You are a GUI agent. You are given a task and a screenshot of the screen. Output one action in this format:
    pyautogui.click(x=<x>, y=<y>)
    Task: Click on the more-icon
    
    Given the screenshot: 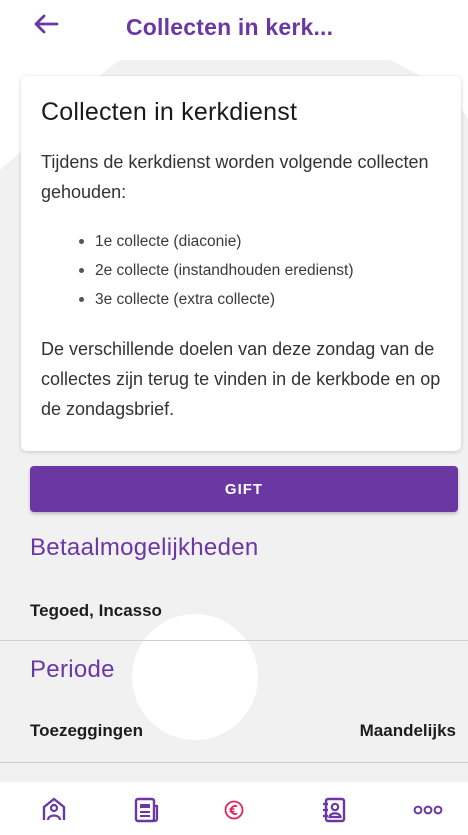 What is the action you would take?
    pyautogui.click(x=428, y=810)
    